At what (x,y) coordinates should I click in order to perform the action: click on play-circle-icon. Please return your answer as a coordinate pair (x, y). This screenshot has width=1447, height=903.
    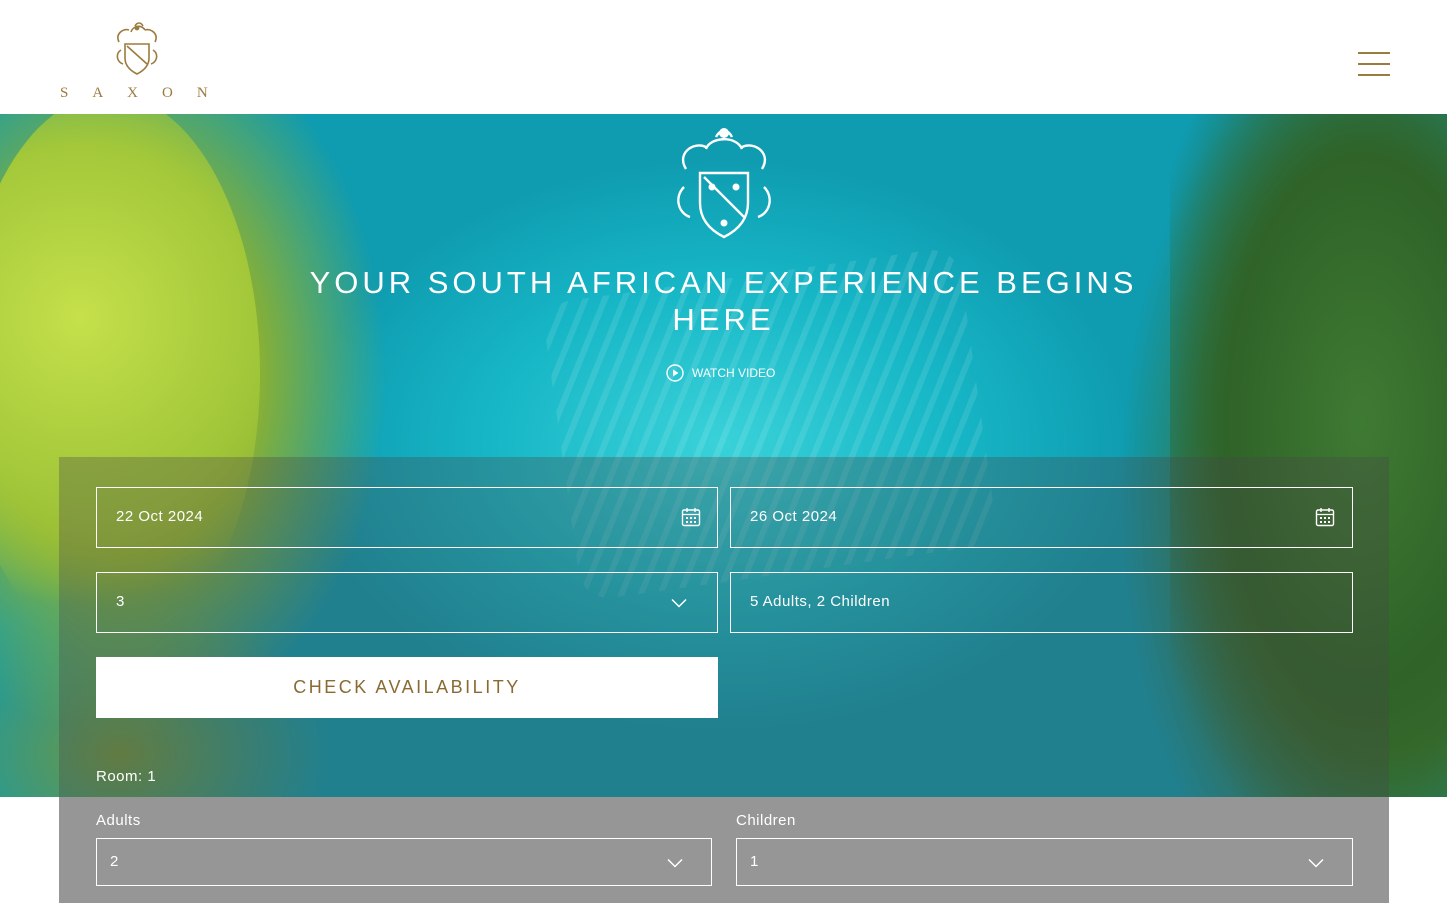
    Looking at the image, I should click on (675, 373).